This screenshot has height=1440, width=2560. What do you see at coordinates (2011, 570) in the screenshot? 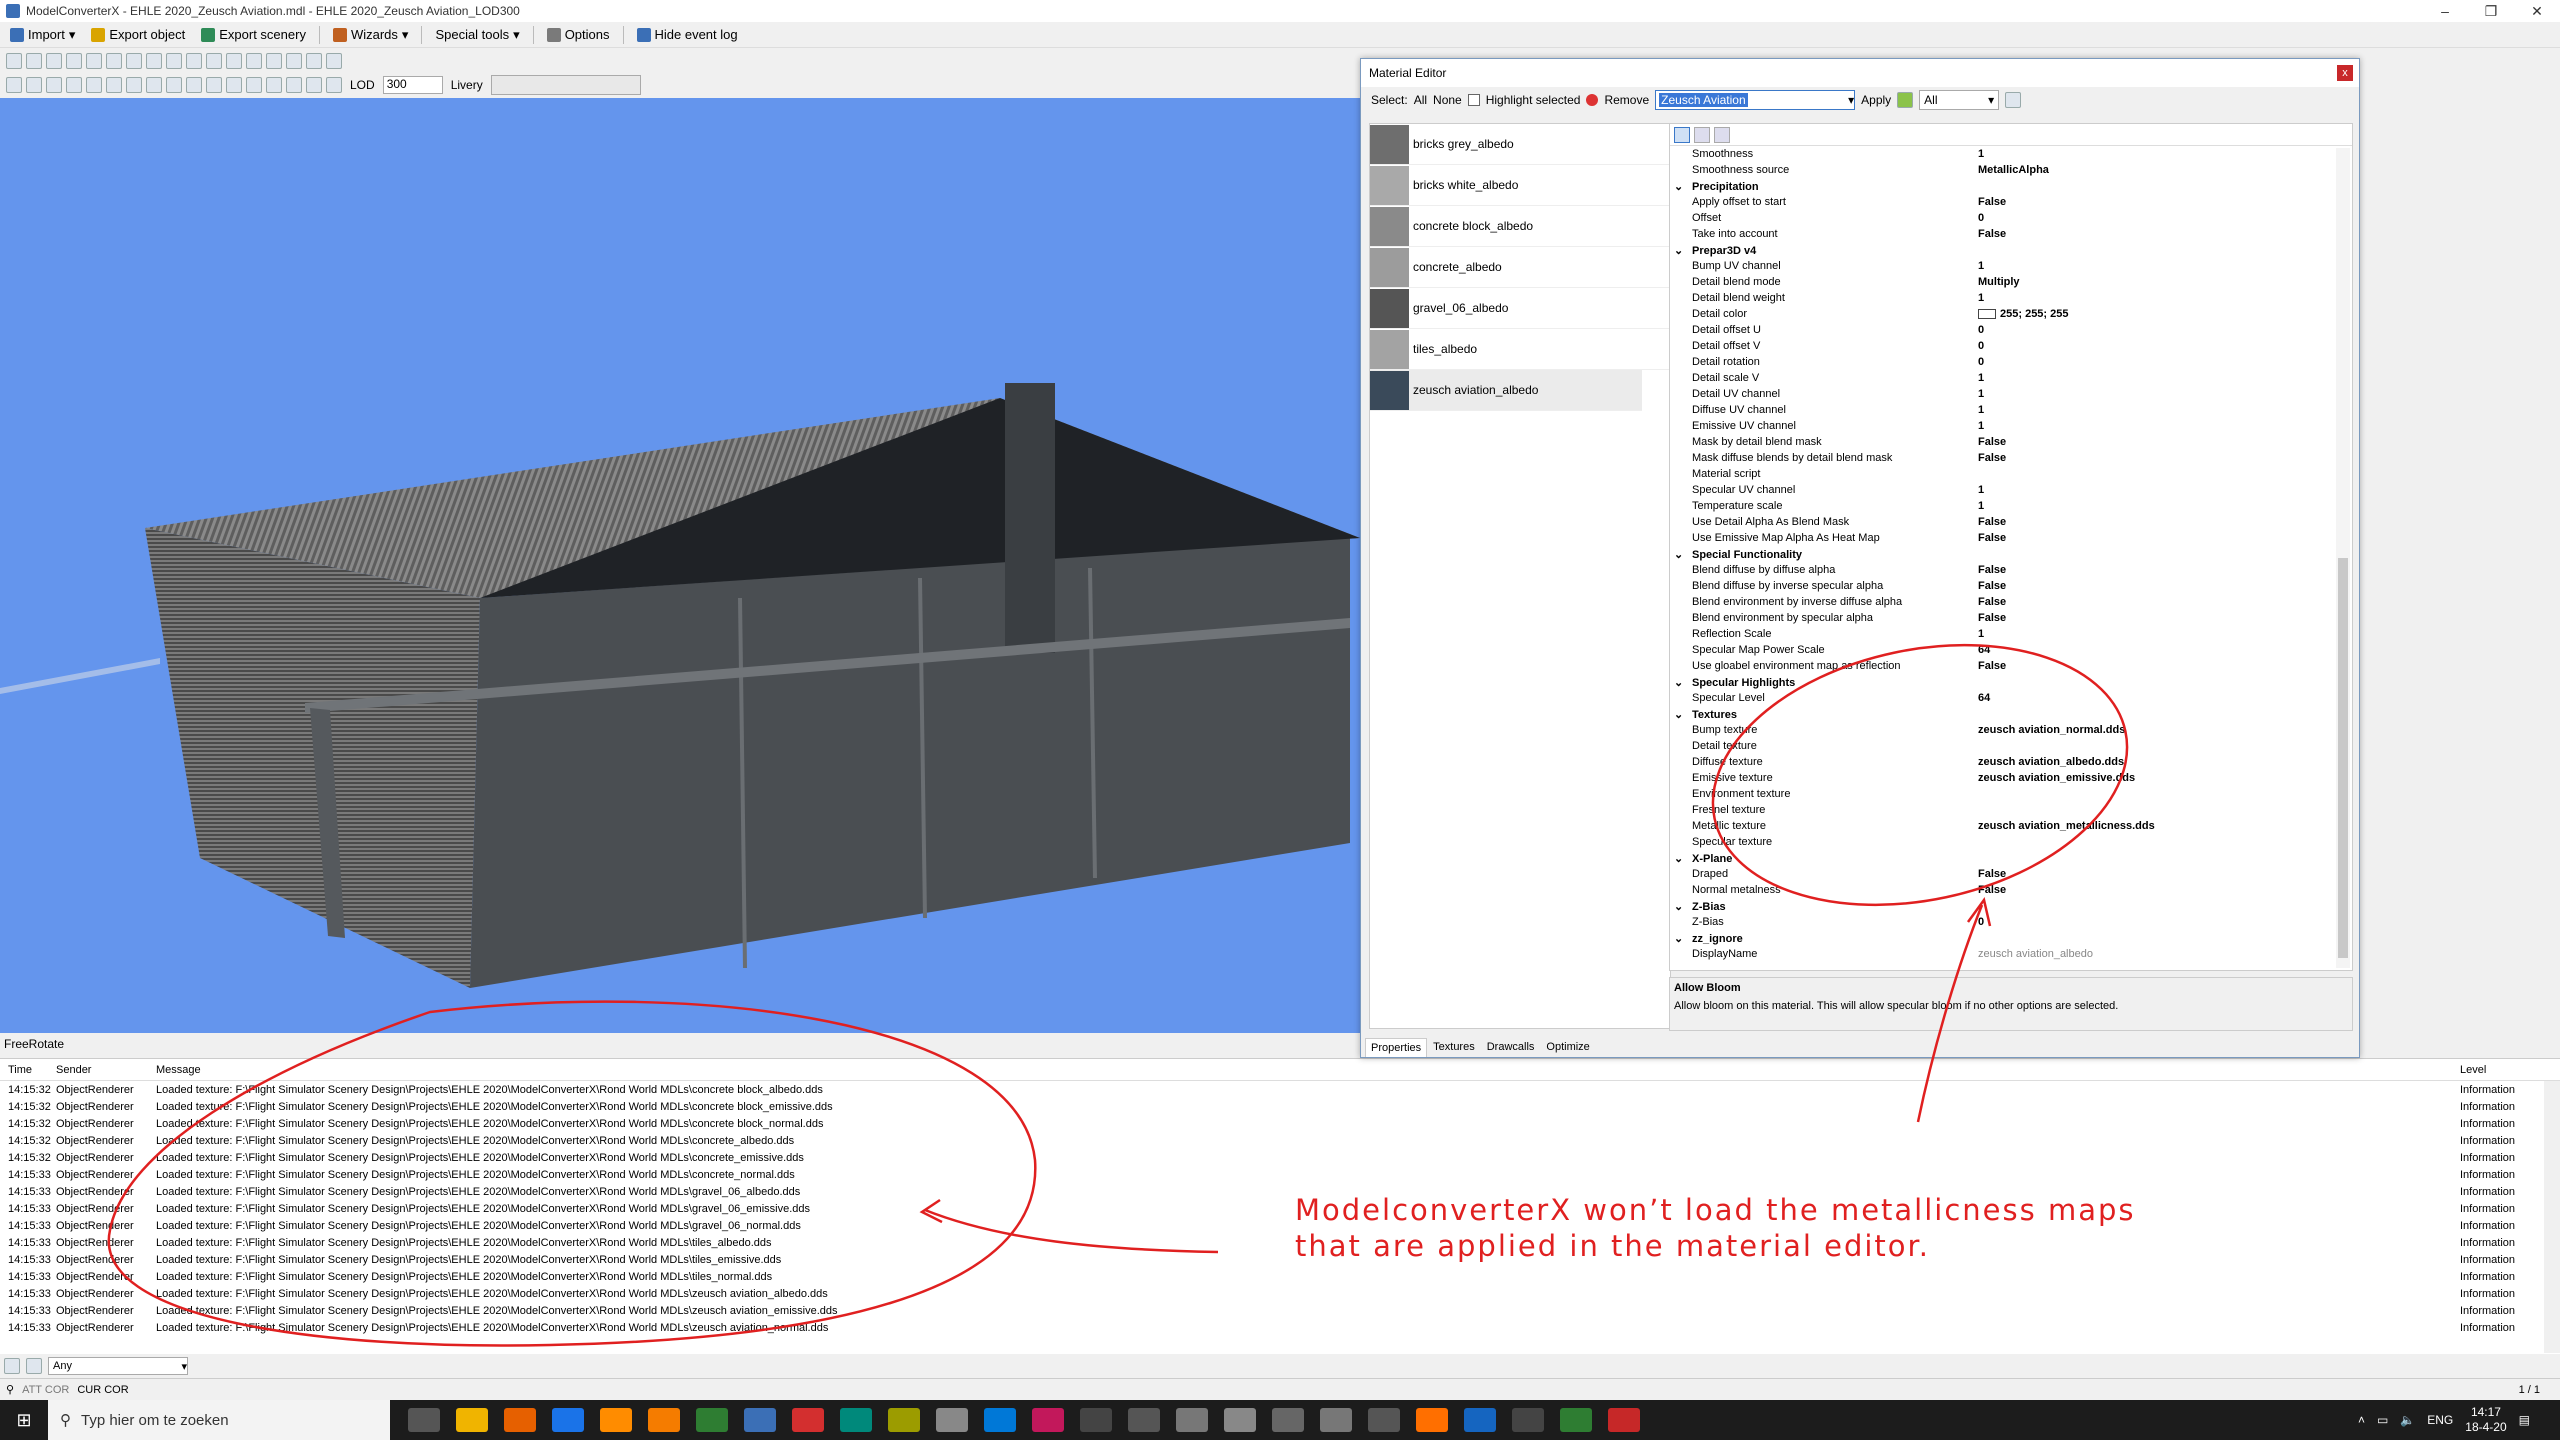
I see `property-row: Blend diffuse by diffuse alpha False` at bounding box center [2011, 570].